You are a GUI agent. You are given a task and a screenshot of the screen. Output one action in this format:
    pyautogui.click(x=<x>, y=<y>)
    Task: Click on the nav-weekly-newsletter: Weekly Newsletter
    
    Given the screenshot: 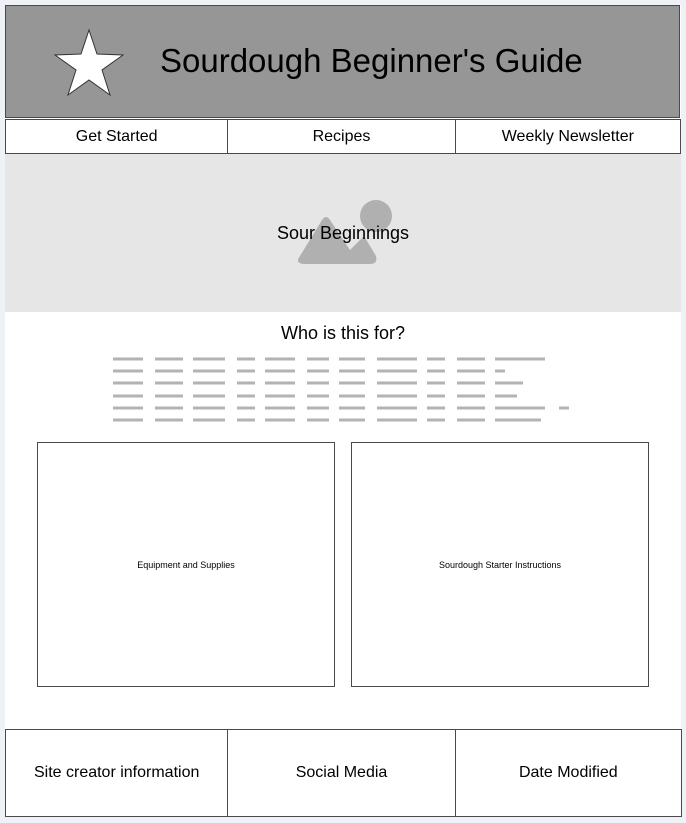 What is the action you would take?
    pyautogui.click(x=568, y=136)
    